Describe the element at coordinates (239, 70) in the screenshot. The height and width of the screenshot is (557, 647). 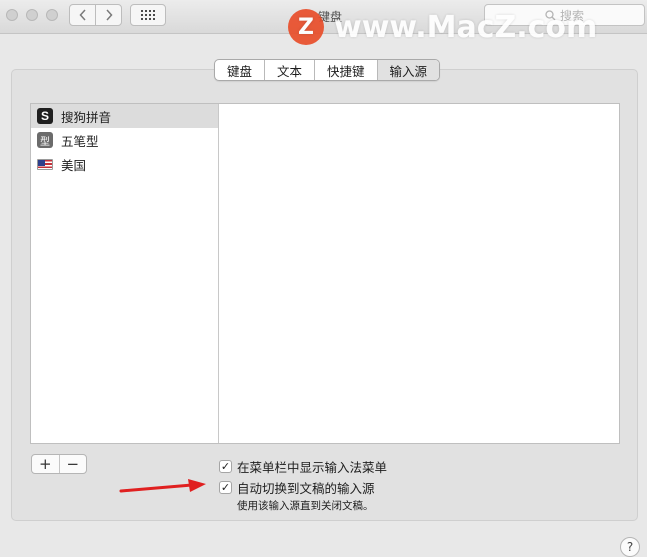
I see `tab-keyboard: 键盘` at that location.